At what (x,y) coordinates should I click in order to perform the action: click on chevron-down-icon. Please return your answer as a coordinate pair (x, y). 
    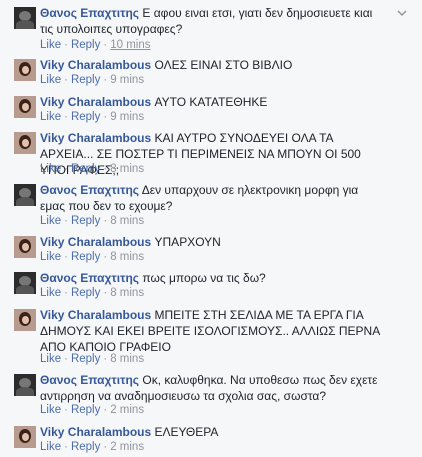
    Looking at the image, I should click on (402, 13).